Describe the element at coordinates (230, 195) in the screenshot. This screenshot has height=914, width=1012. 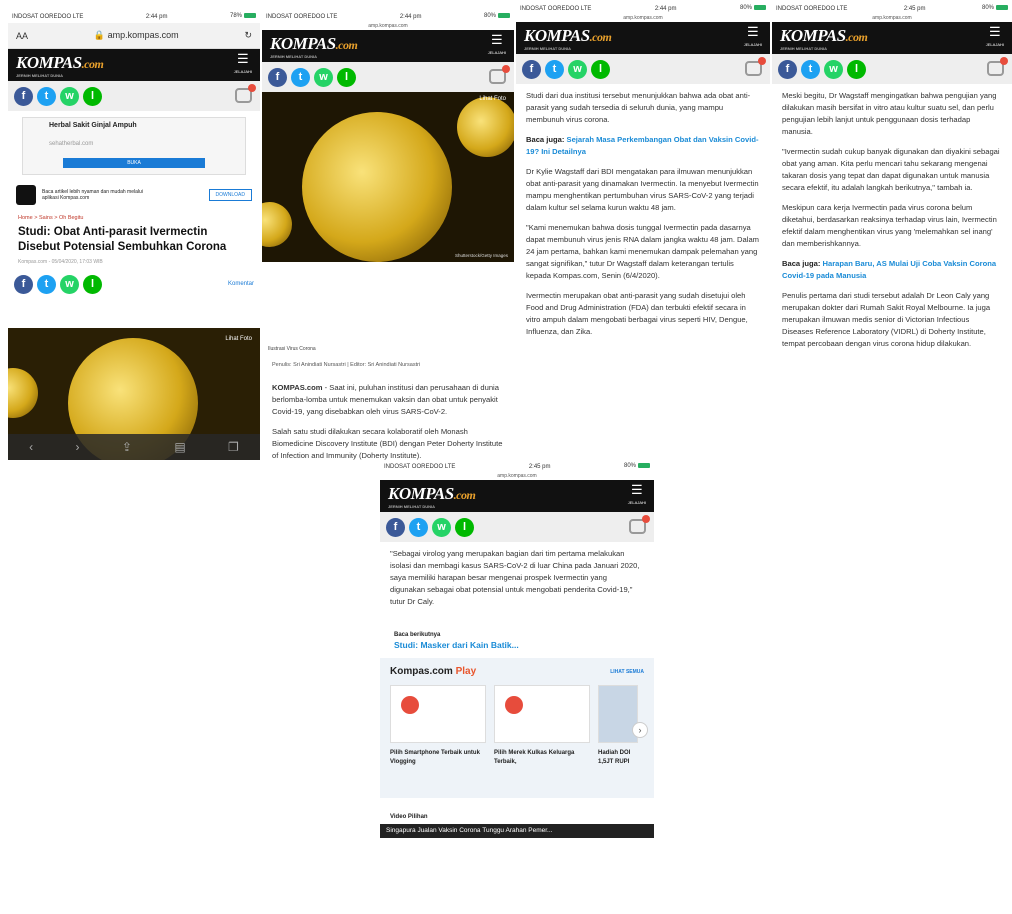
I see `download-button: DOWNLOAD` at that location.